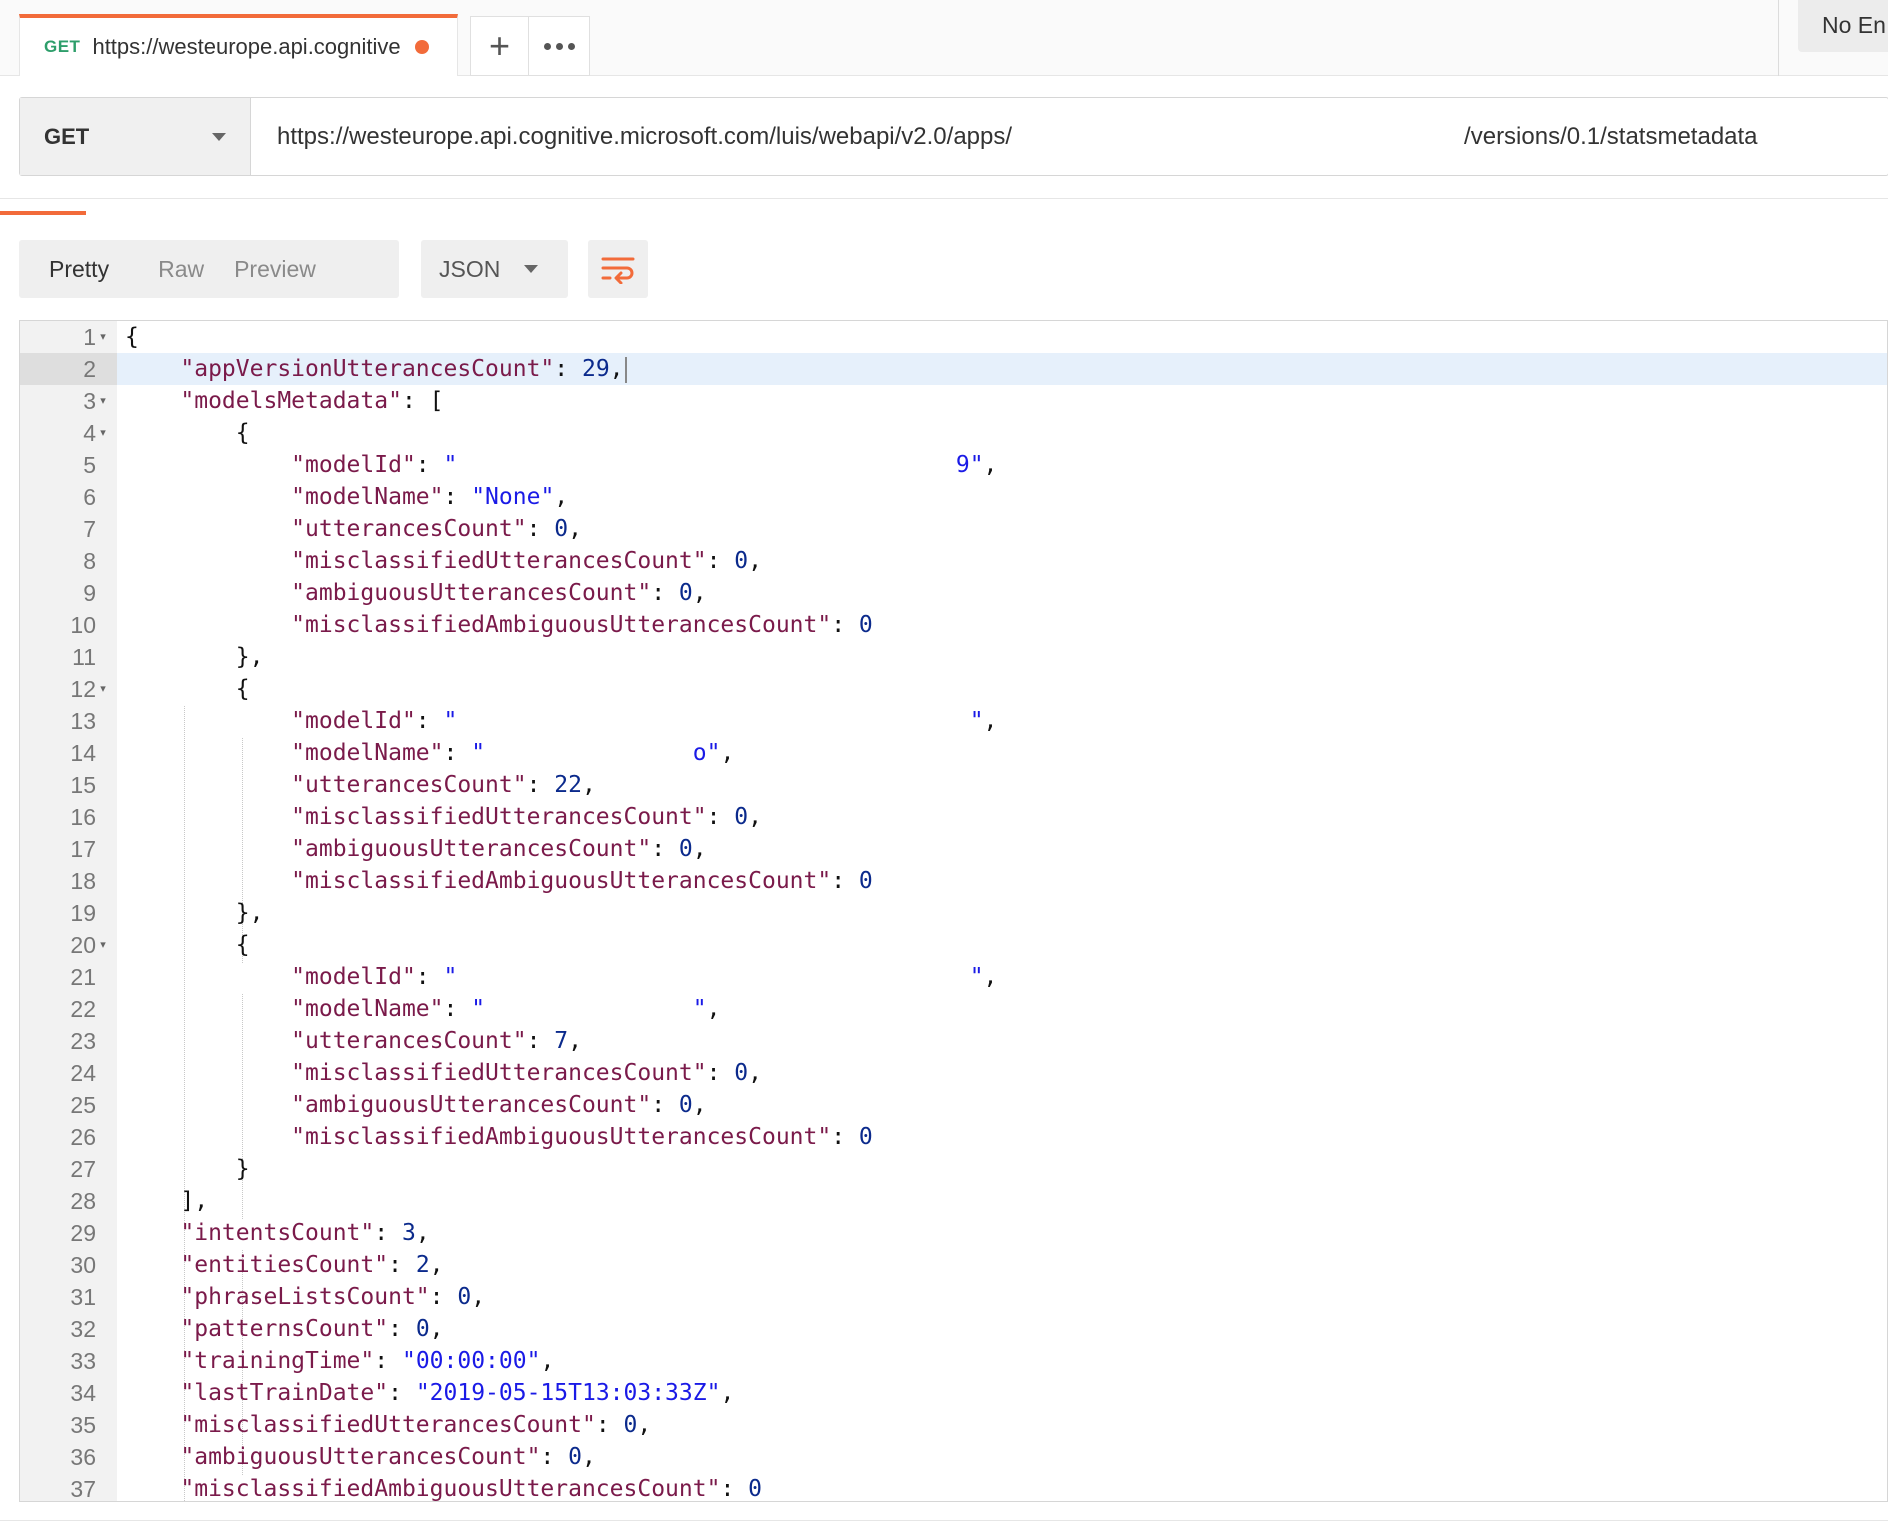 This screenshot has width=1888, height=1528. I want to click on line-number: 25, so click(83, 1105).